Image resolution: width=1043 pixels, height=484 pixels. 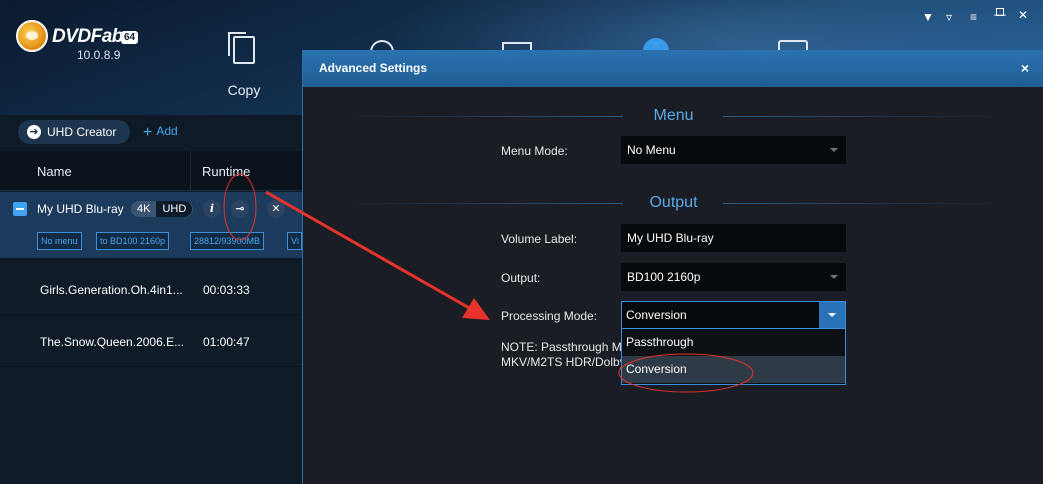 What do you see at coordinates (244, 65) in the screenshot?
I see `nav-copy: Copy` at bounding box center [244, 65].